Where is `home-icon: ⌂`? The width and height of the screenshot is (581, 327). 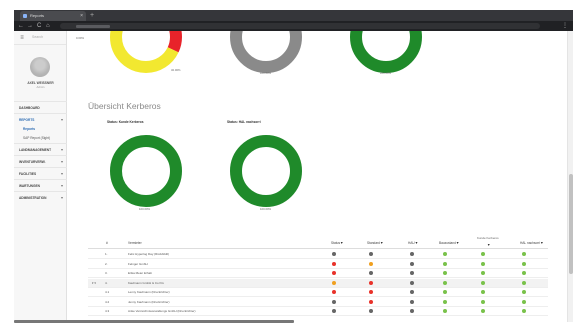 home-icon: ⌂ is located at coordinates (48, 26).